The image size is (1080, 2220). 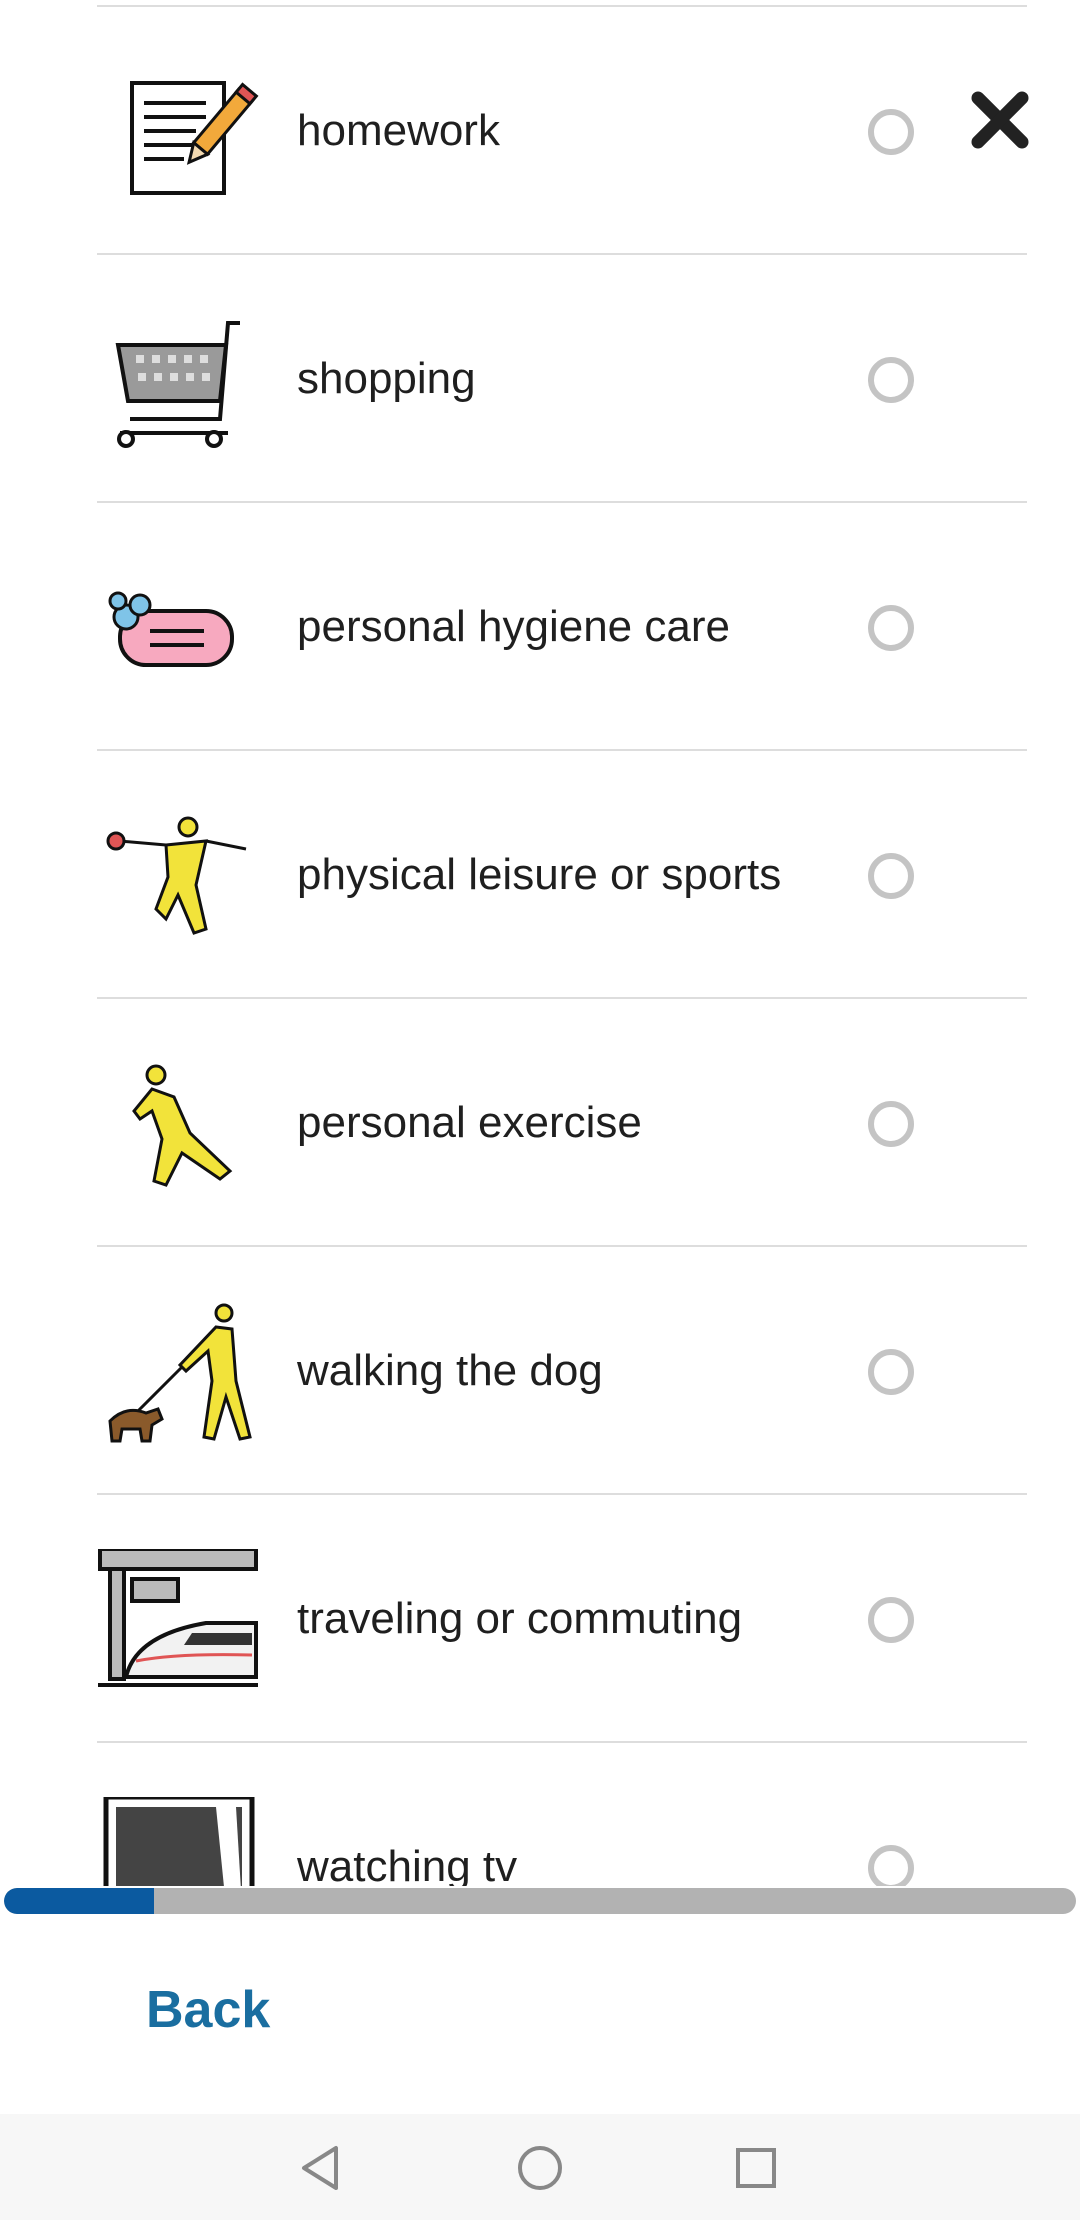 What do you see at coordinates (180, 1127) in the screenshot?
I see `walking-person-icon` at bounding box center [180, 1127].